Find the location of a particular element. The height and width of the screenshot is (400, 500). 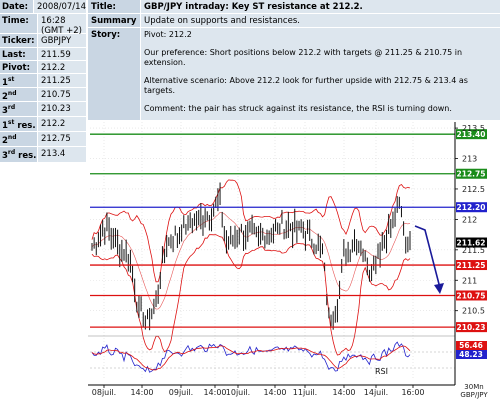

level-tag-label: 213.40 is located at coordinates (471, 134).